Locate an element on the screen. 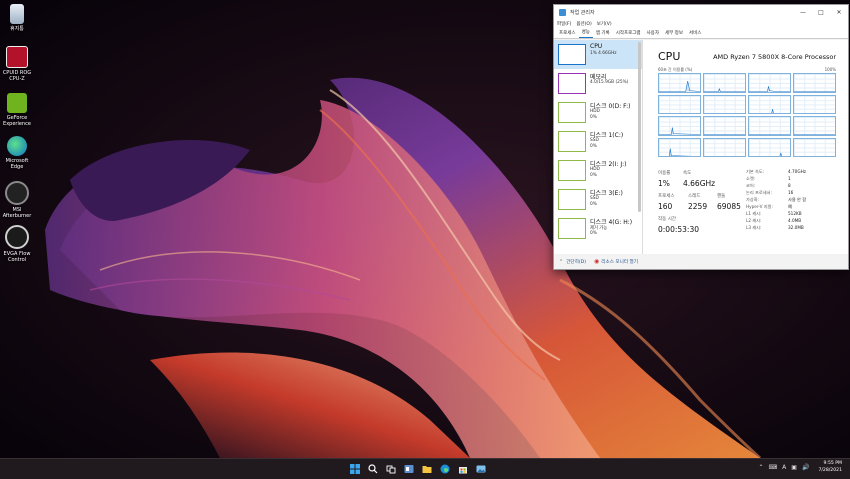  title-bar: 작업 관리자 — □ ✕ is located at coordinates (701, 12).